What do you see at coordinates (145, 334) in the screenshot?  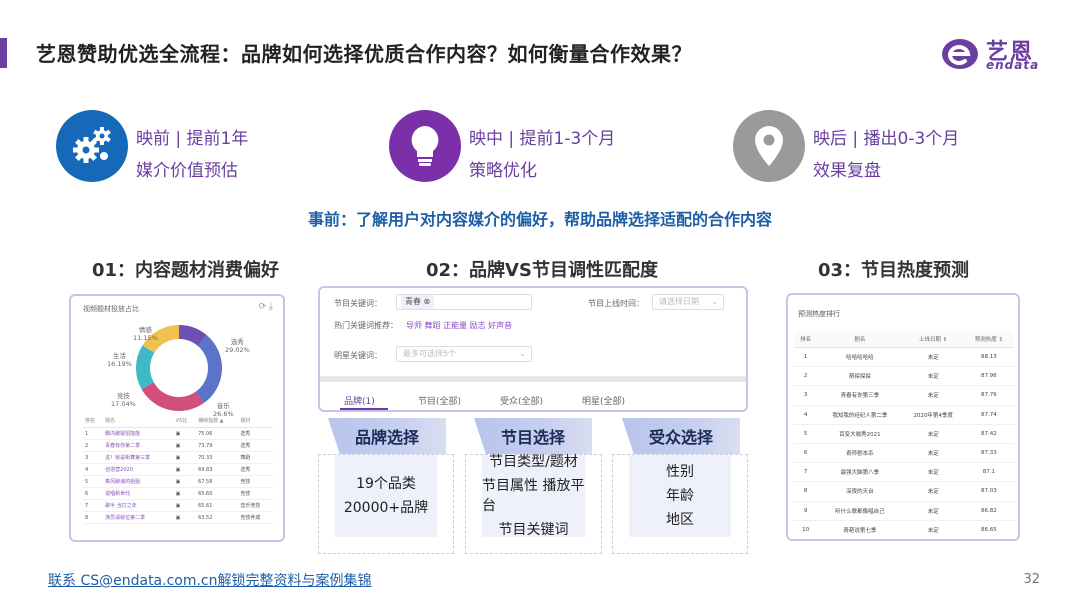 I see `donut-label-qinggan: 情感 11.15%` at bounding box center [145, 334].